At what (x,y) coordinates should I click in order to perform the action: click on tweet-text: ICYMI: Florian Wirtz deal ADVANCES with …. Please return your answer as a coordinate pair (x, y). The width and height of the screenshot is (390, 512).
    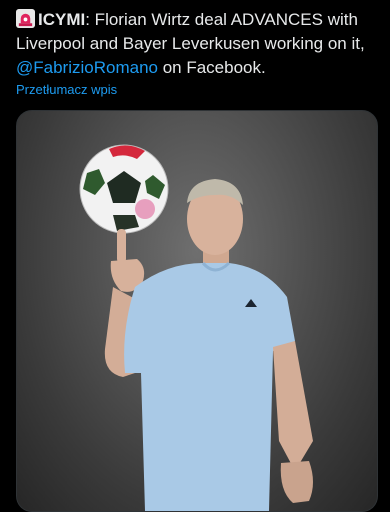
    Looking at the image, I should click on (197, 44).